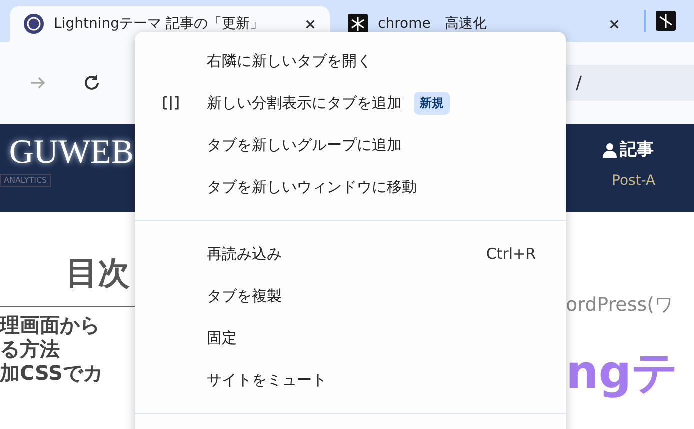 This screenshot has width=694, height=429. Describe the element at coordinates (350, 187) in the screenshot. I see `menu-item: タブを新しいウィンドウに移動` at that location.